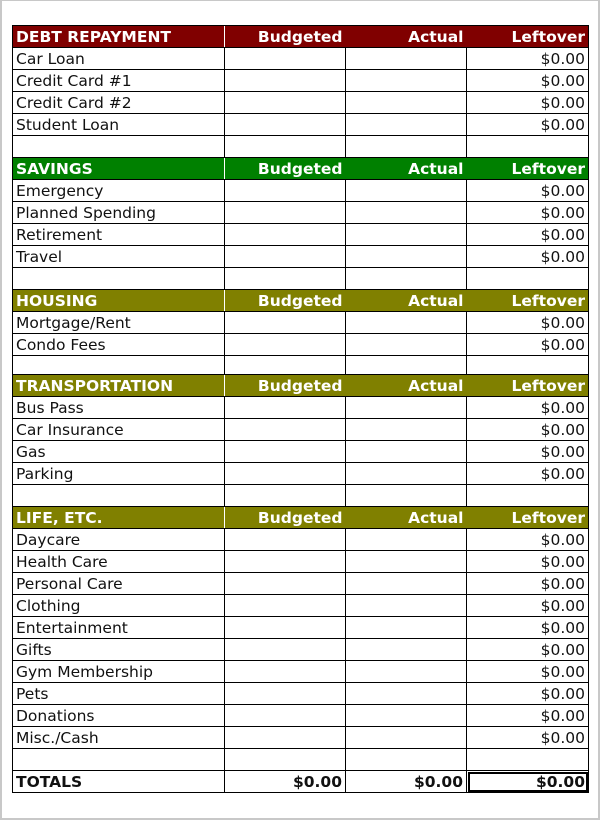 The width and height of the screenshot is (600, 821). What do you see at coordinates (118, 256) in the screenshot?
I see `row-label: Travel` at bounding box center [118, 256].